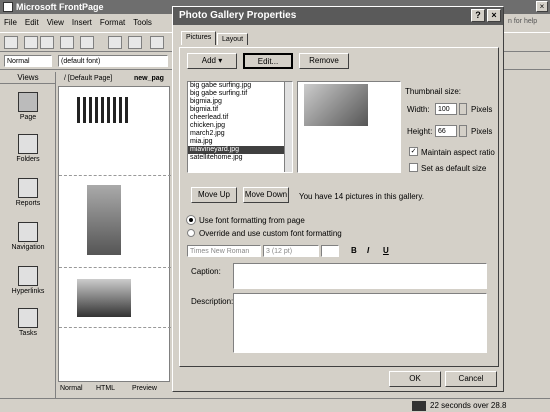 The image size is (550, 412). What do you see at coordinates (458, 152) in the screenshot?
I see `maintain-aspect-label: Maintain aspect ratio` at bounding box center [458, 152].